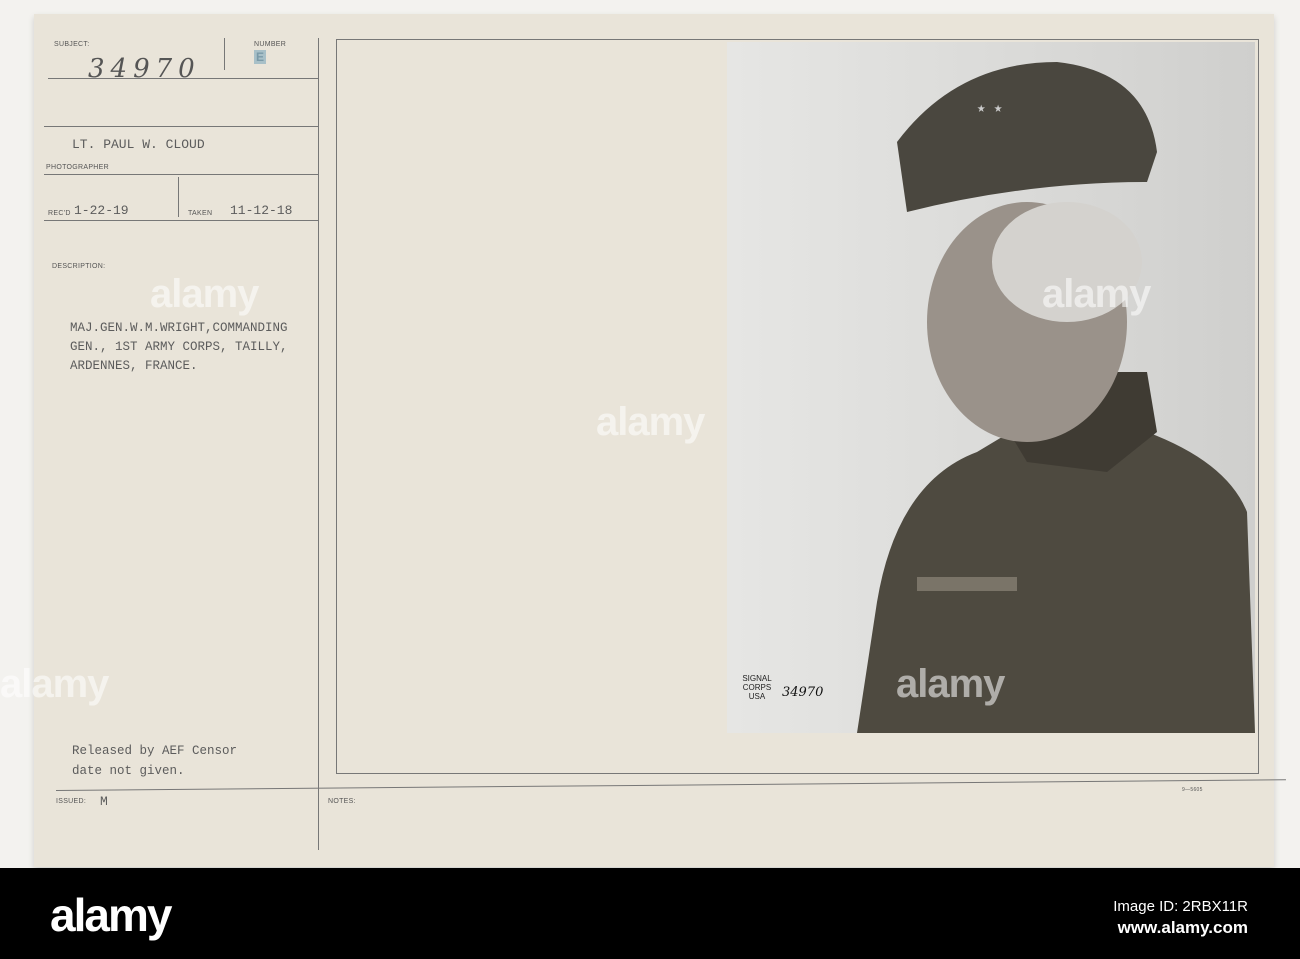 Image resolution: width=1300 pixels, height=959 pixels. Describe the element at coordinates (270, 44) in the screenshot. I see `number-label: NUMBER` at that location.